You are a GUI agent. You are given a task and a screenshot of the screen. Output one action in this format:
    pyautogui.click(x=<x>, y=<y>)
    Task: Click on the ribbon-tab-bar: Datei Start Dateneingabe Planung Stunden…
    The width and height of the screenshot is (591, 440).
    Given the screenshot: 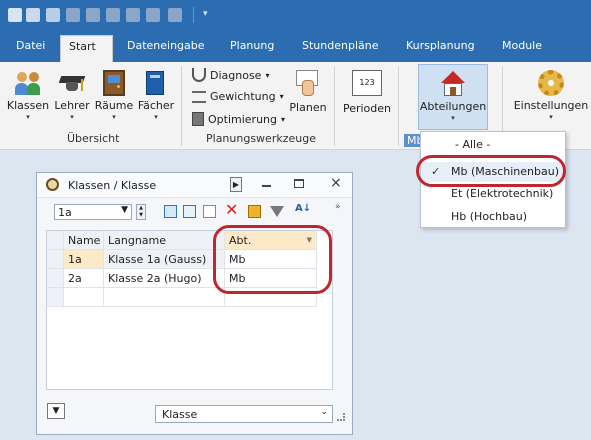 What is the action you would take?
    pyautogui.click(x=295, y=46)
    